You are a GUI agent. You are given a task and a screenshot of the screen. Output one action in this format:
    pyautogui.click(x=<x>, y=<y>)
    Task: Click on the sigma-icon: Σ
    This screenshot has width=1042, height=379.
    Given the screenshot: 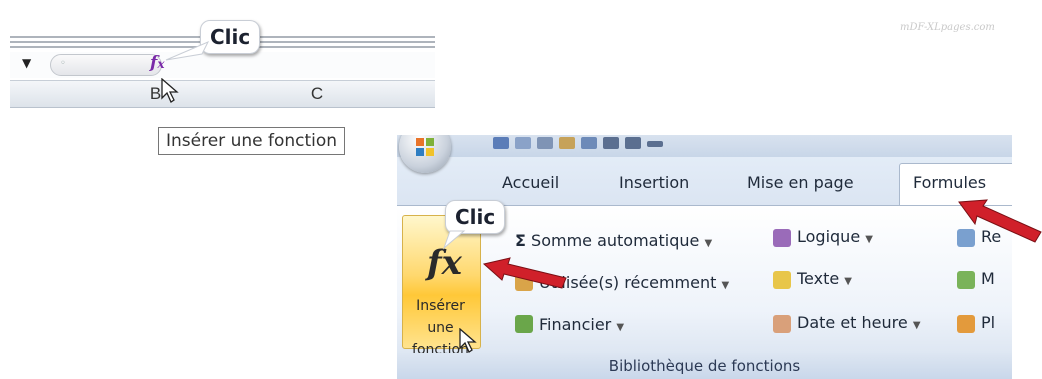 What is the action you would take?
    pyautogui.click(x=520, y=240)
    